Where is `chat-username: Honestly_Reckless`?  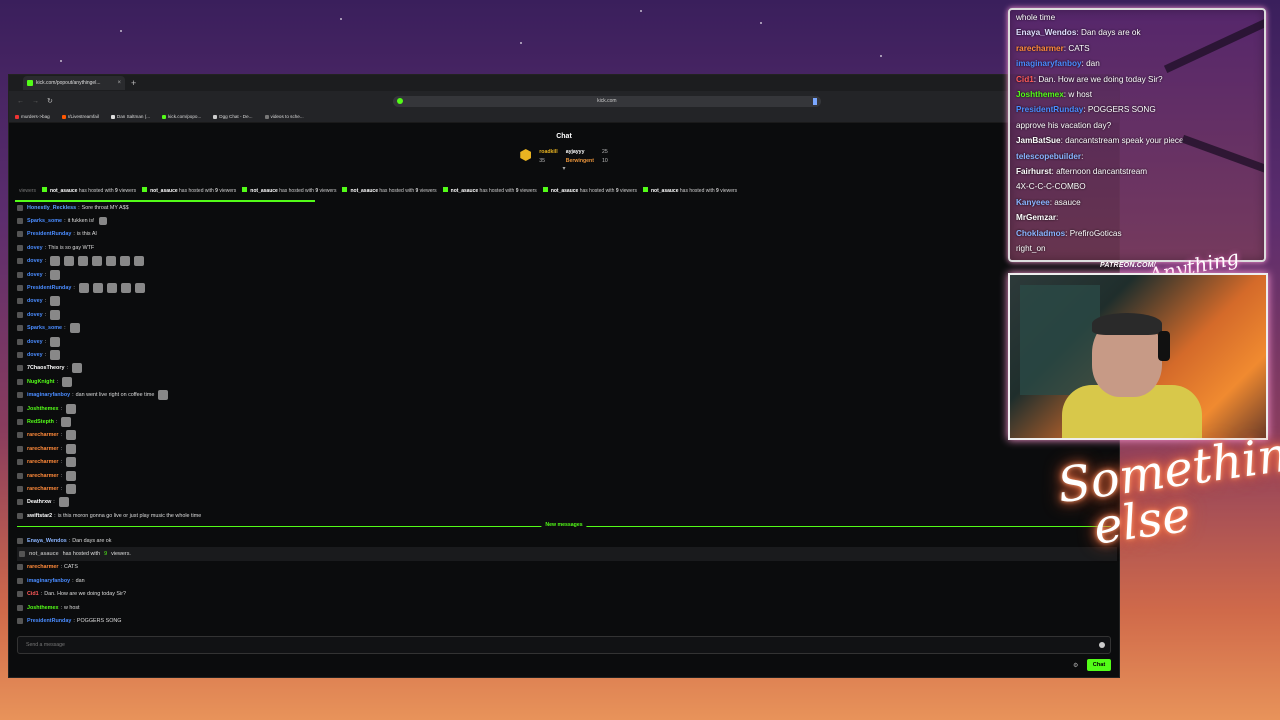 chat-username: Honestly_Reckless is located at coordinates (51, 208).